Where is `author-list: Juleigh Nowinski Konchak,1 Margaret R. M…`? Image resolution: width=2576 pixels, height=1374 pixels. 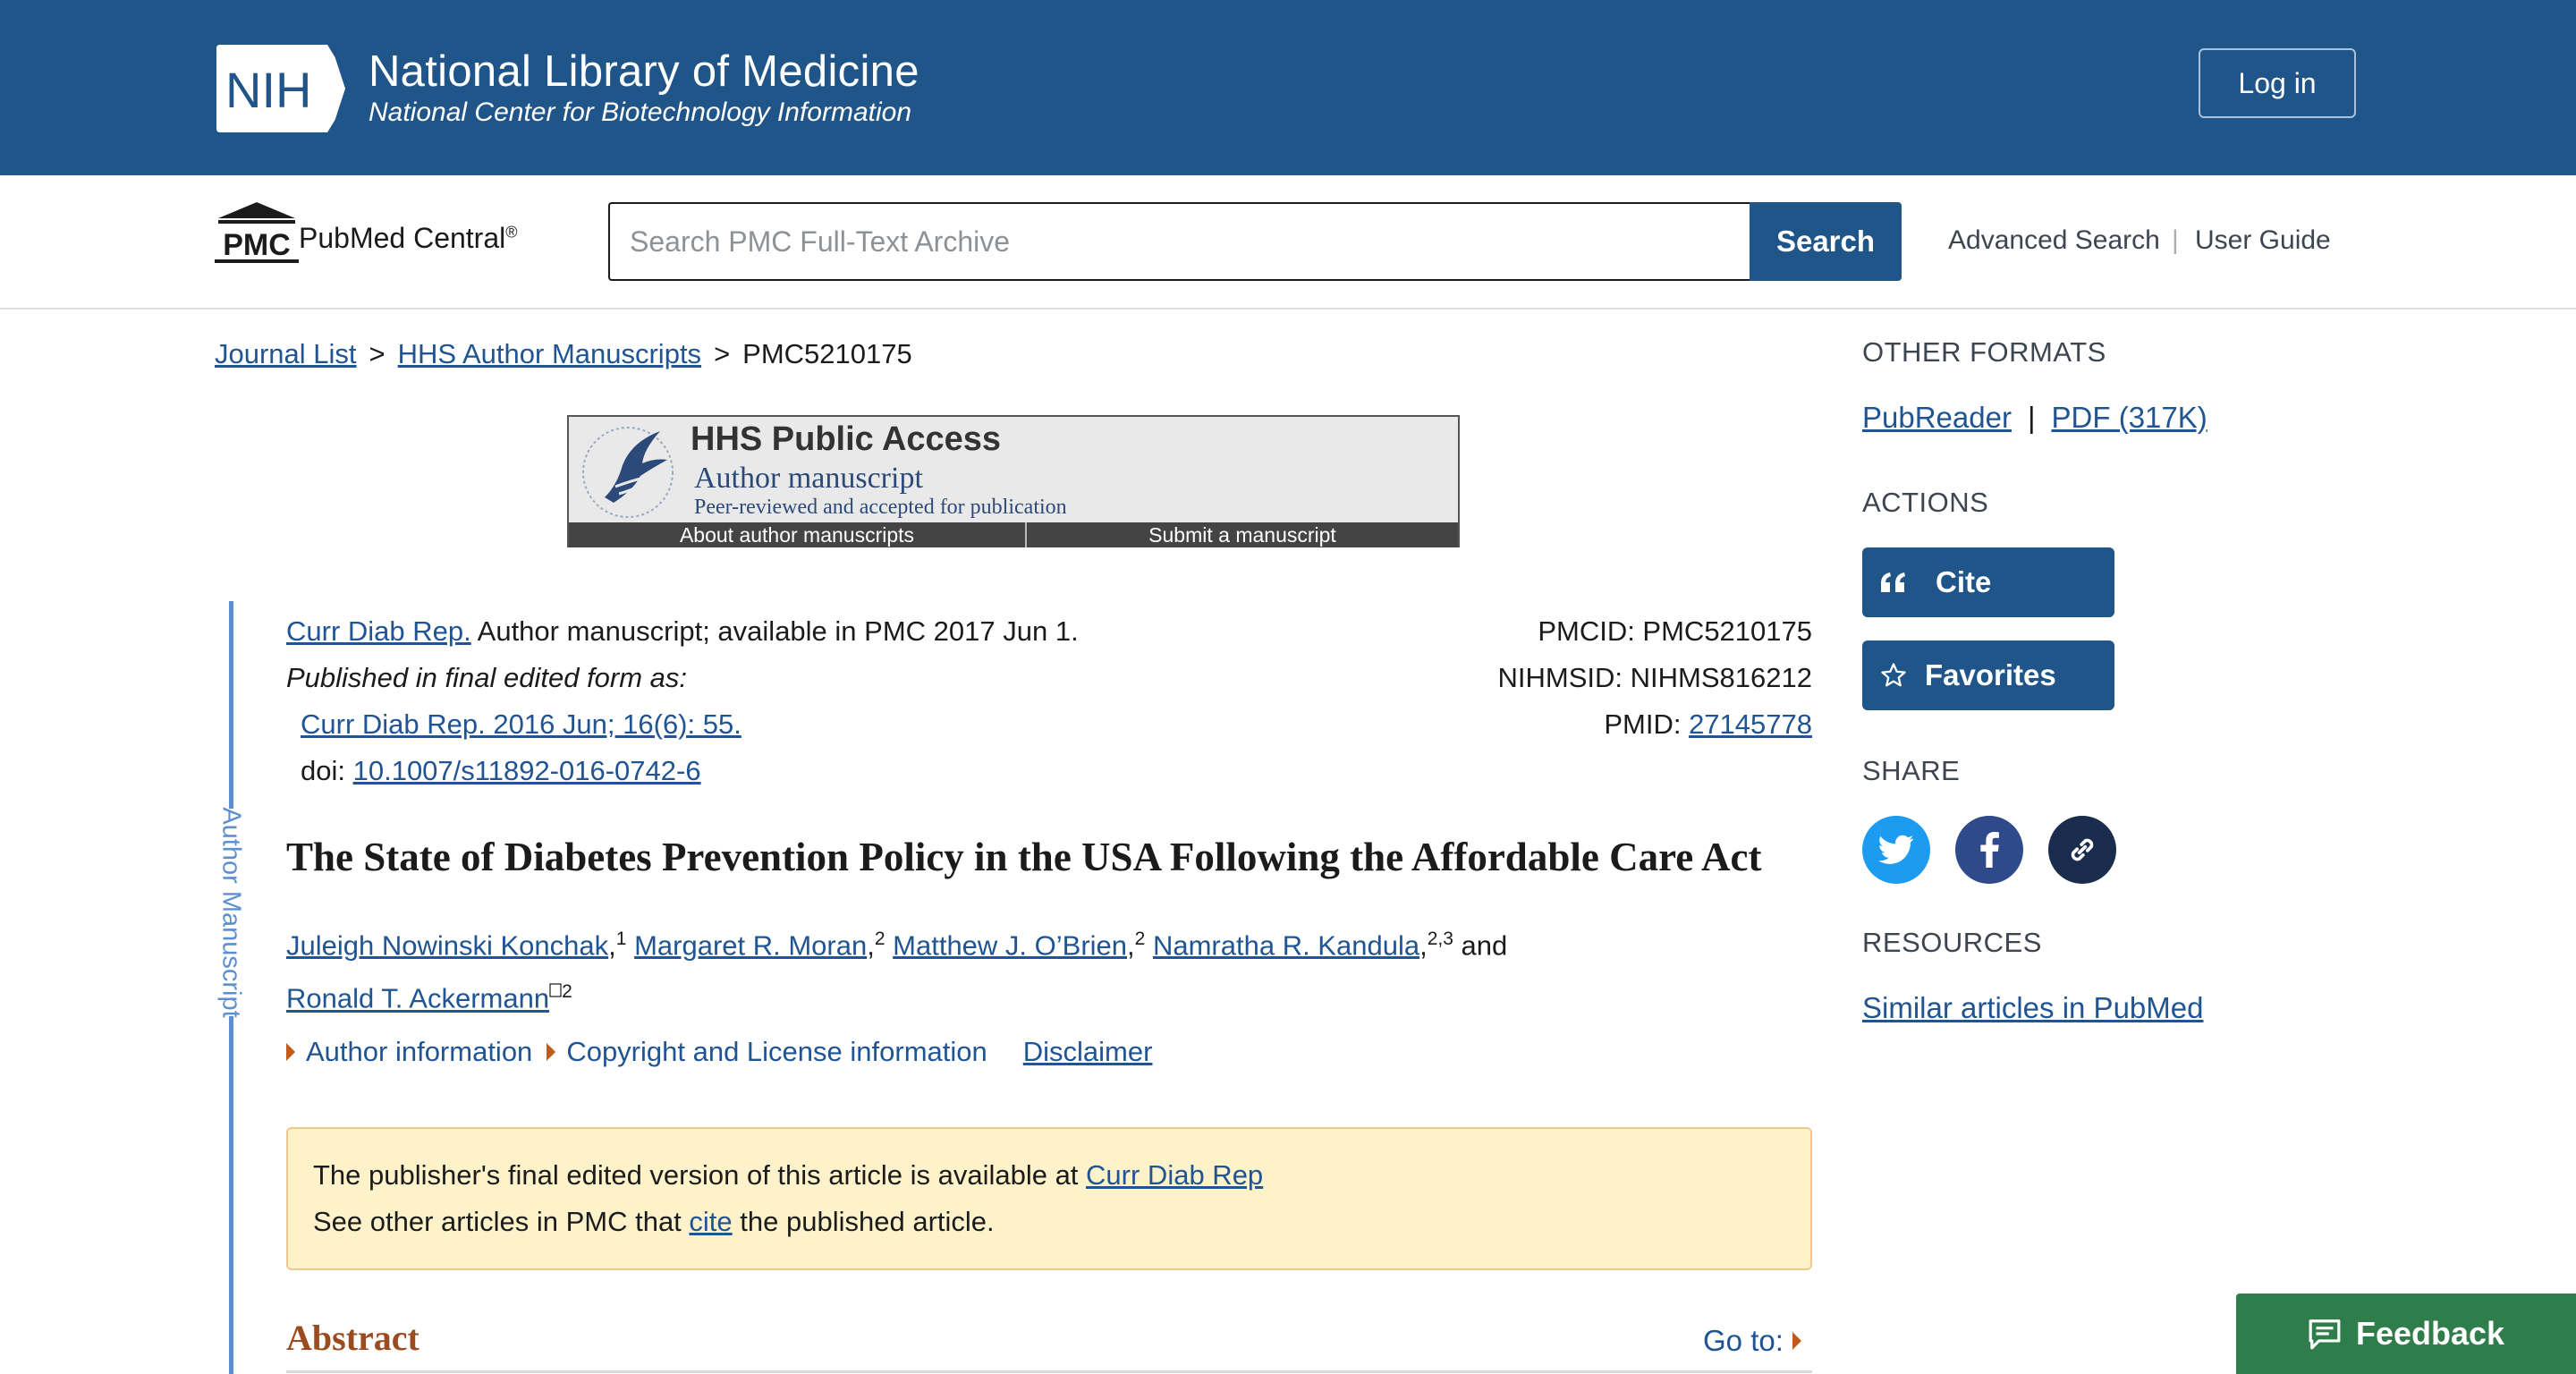 author-list: Juleigh Nowinski Konchak,1 Margaret R. M… is located at coordinates (896, 969).